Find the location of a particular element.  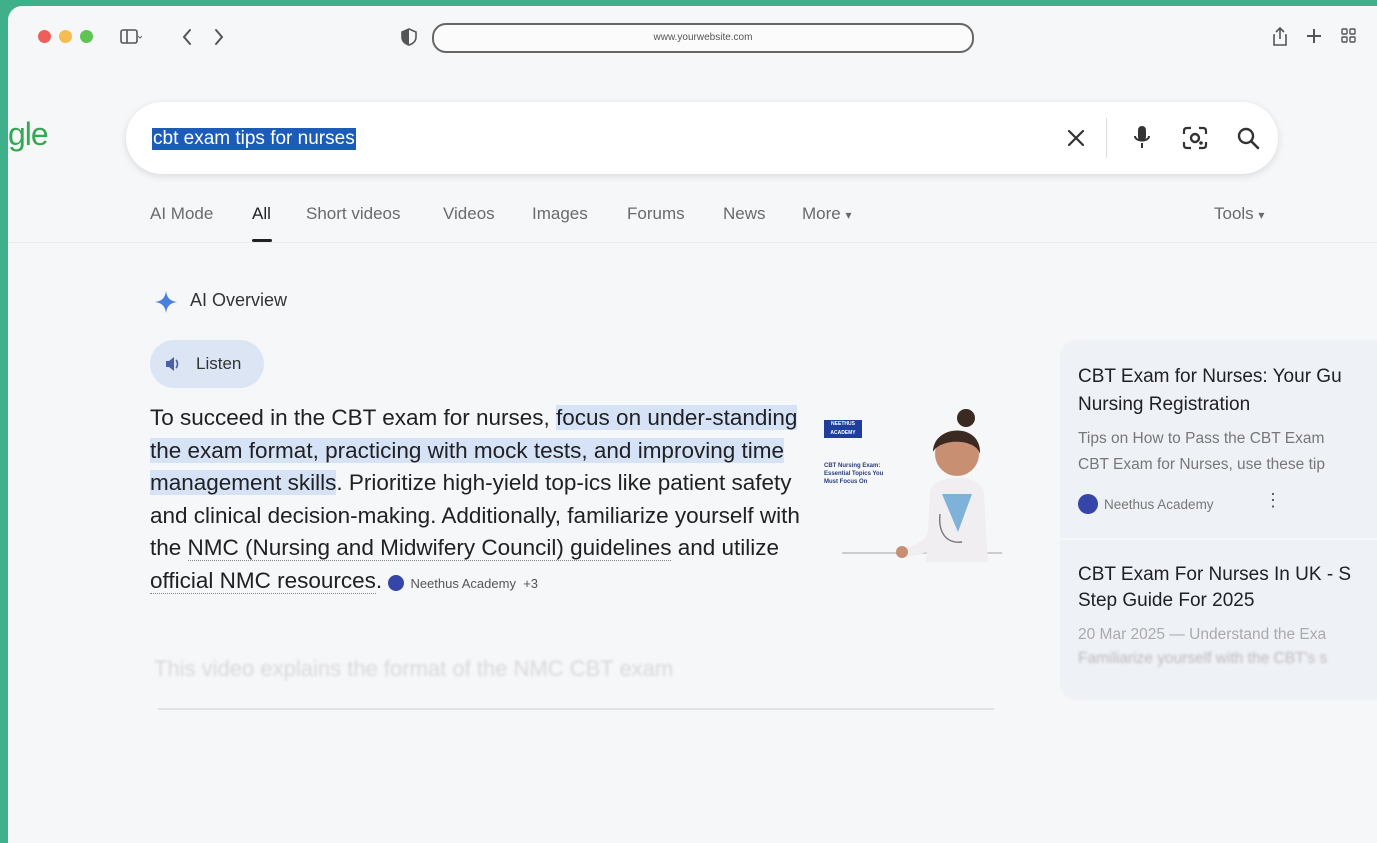

tab-forums: Forums is located at coordinates (656, 214).